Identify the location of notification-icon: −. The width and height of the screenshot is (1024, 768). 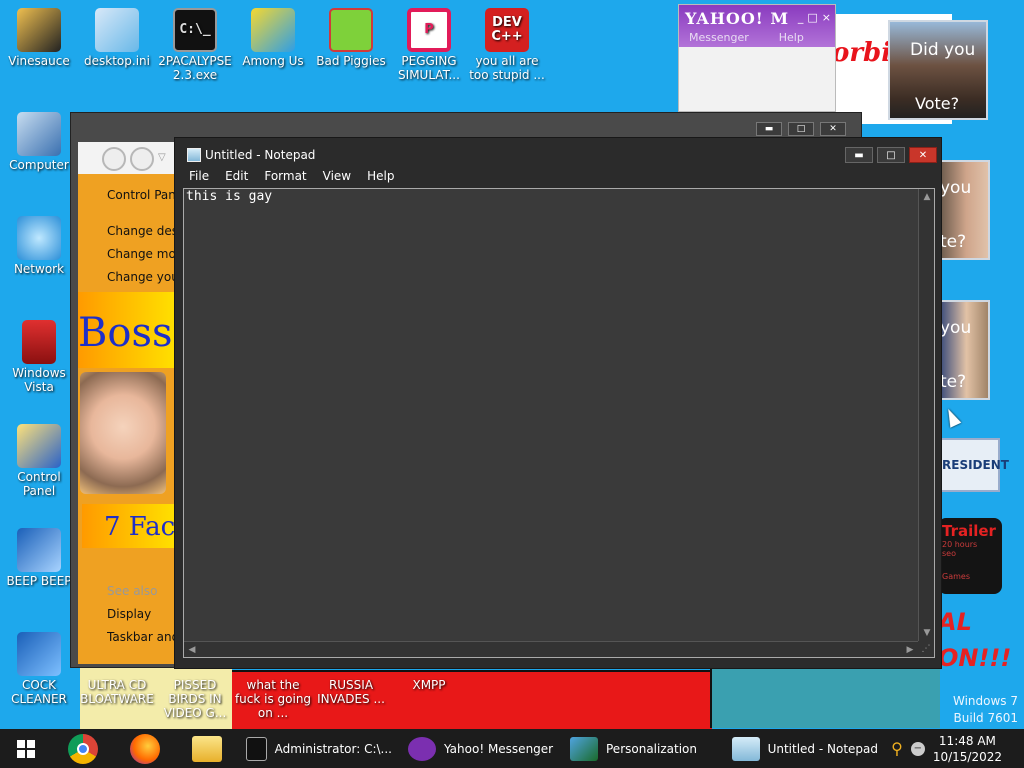
(917, 748).